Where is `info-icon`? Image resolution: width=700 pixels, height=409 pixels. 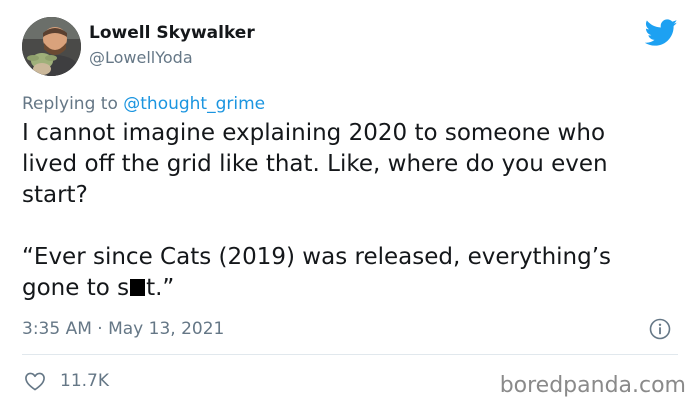 info-icon is located at coordinates (660, 329).